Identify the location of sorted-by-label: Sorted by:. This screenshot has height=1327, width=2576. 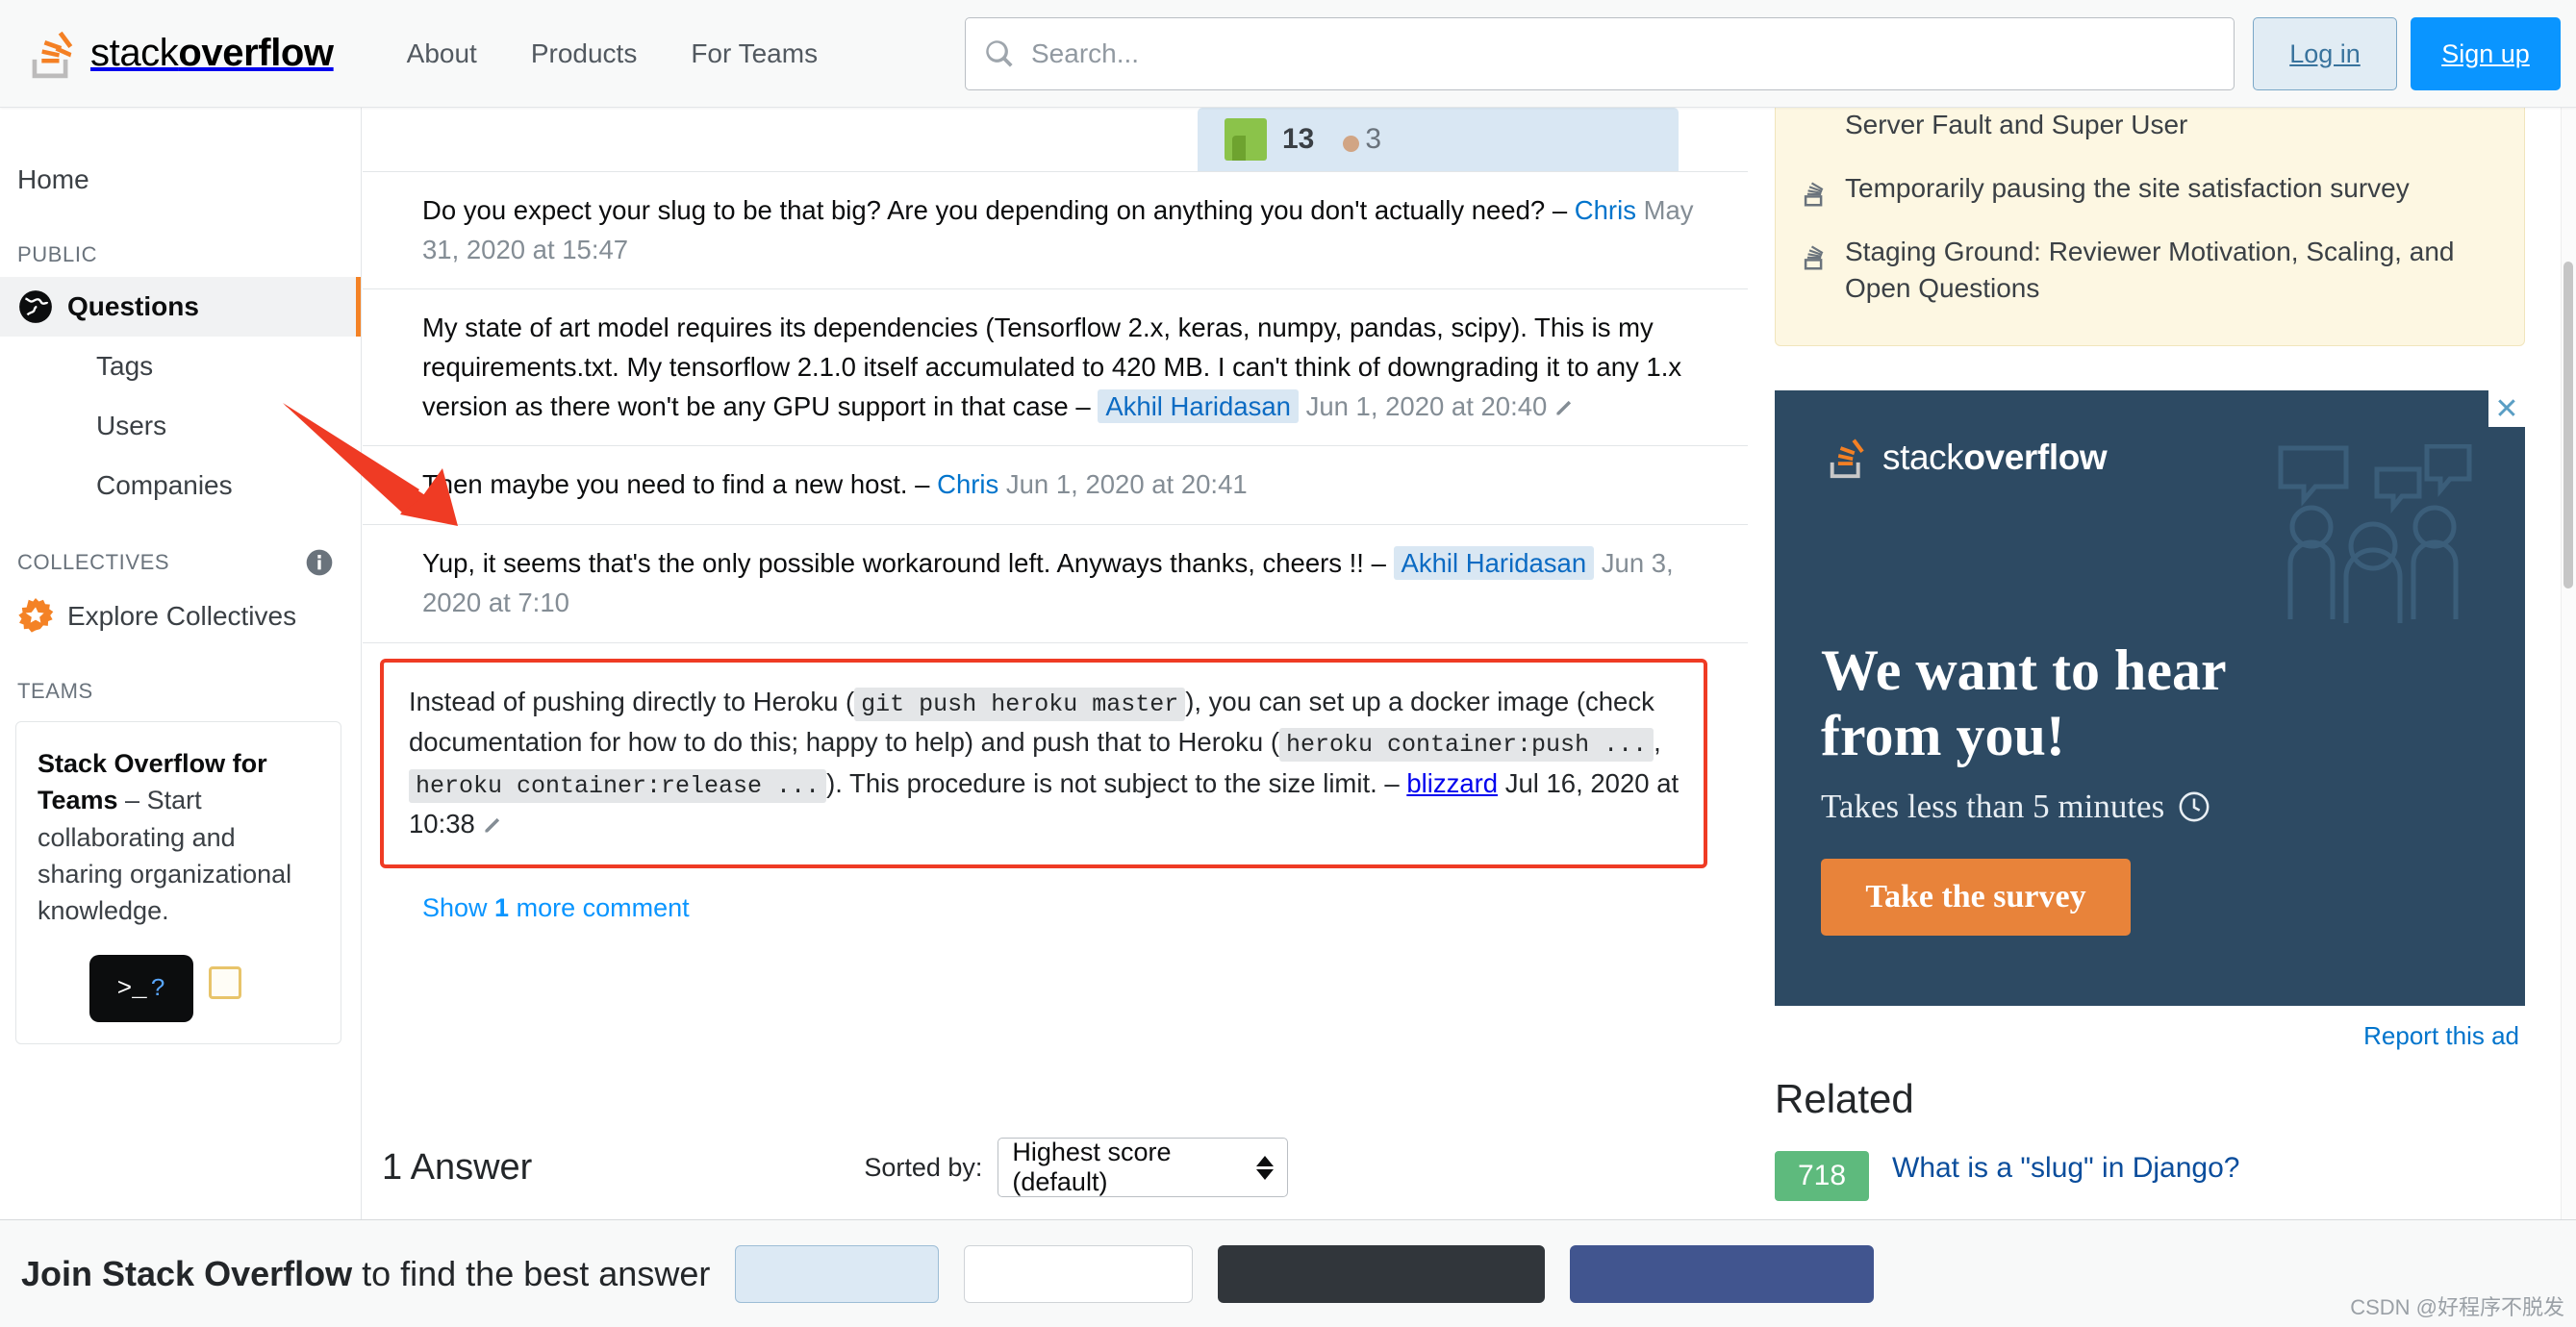
(924, 1167).